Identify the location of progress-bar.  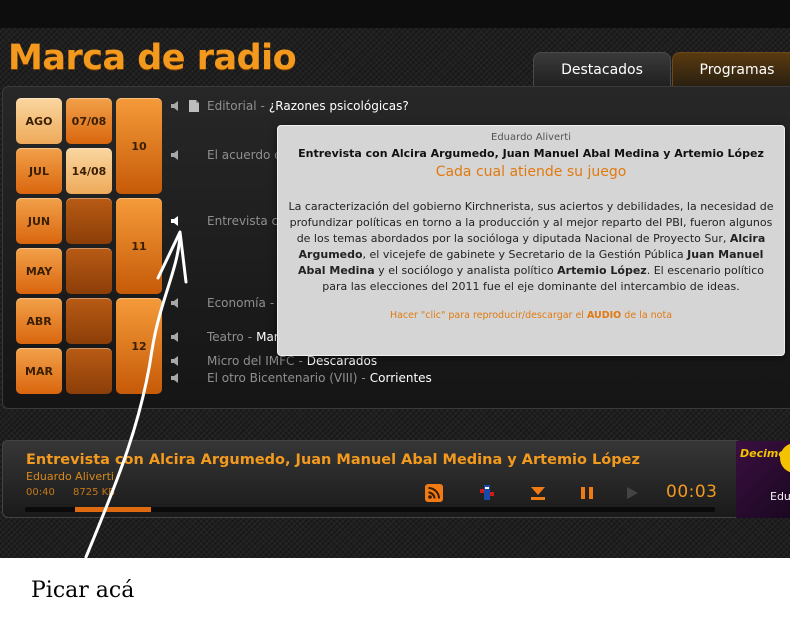
(370, 509).